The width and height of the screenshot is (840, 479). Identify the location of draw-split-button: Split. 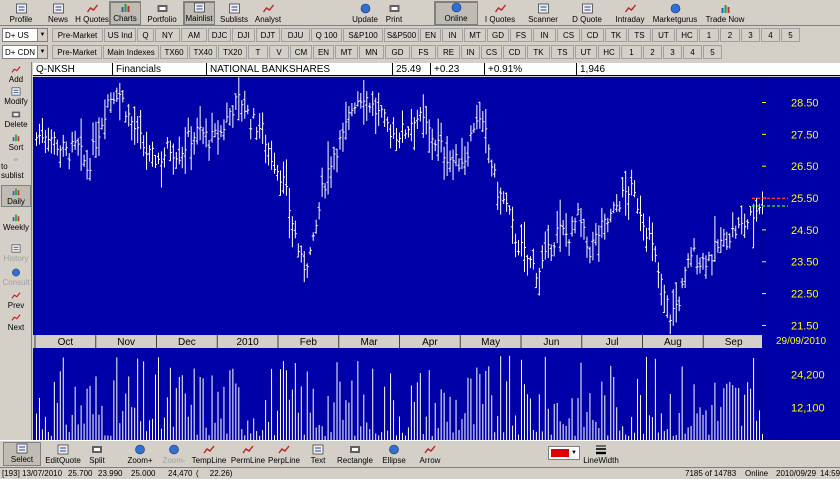
(97, 454).